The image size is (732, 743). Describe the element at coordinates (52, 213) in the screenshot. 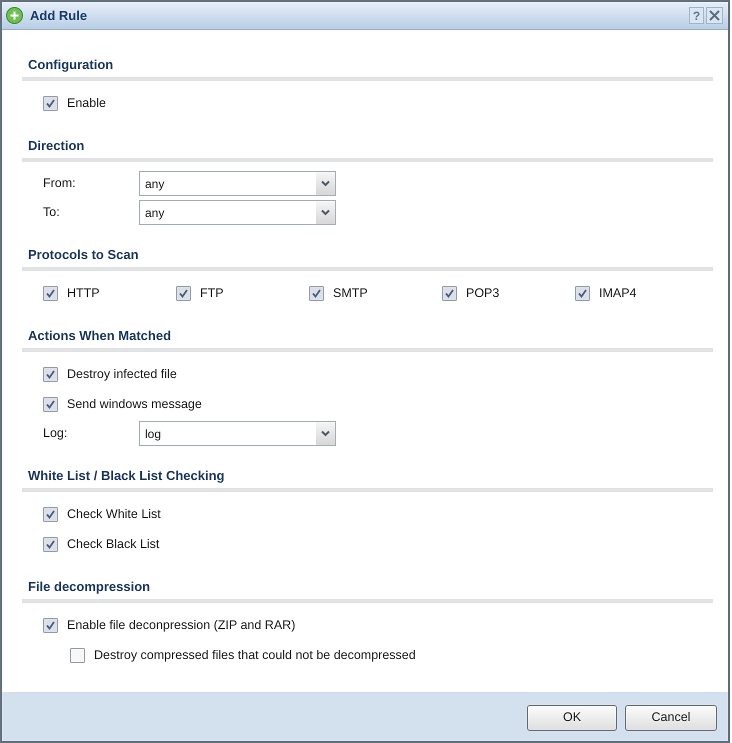

I see `field-label: To:` at that location.